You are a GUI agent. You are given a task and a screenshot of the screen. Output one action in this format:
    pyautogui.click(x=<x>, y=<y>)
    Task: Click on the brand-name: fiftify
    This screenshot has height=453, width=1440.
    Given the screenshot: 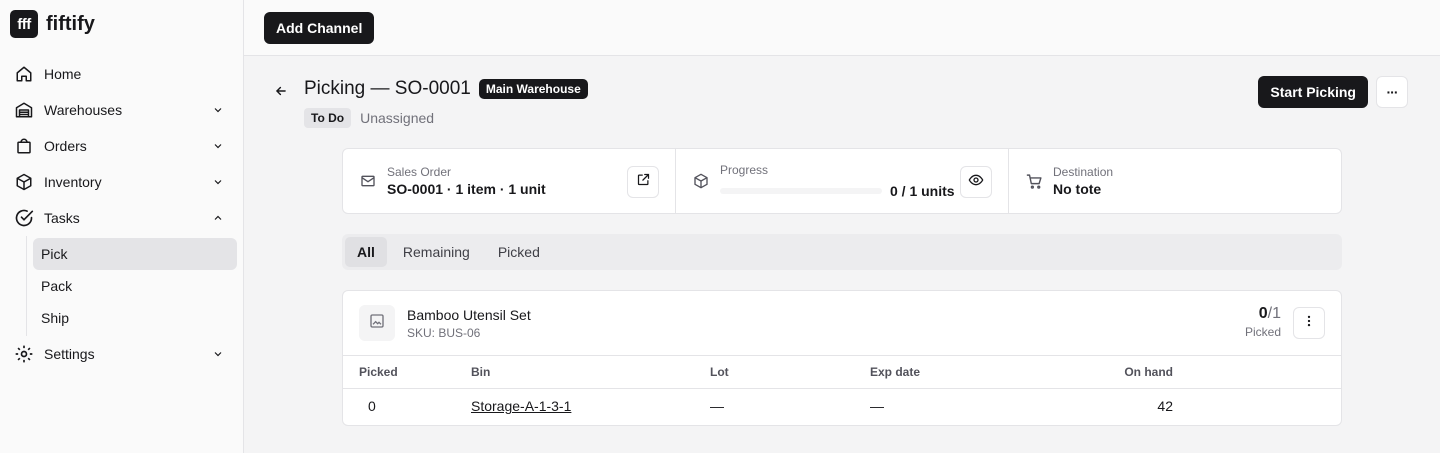 What is the action you would take?
    pyautogui.click(x=70, y=23)
    